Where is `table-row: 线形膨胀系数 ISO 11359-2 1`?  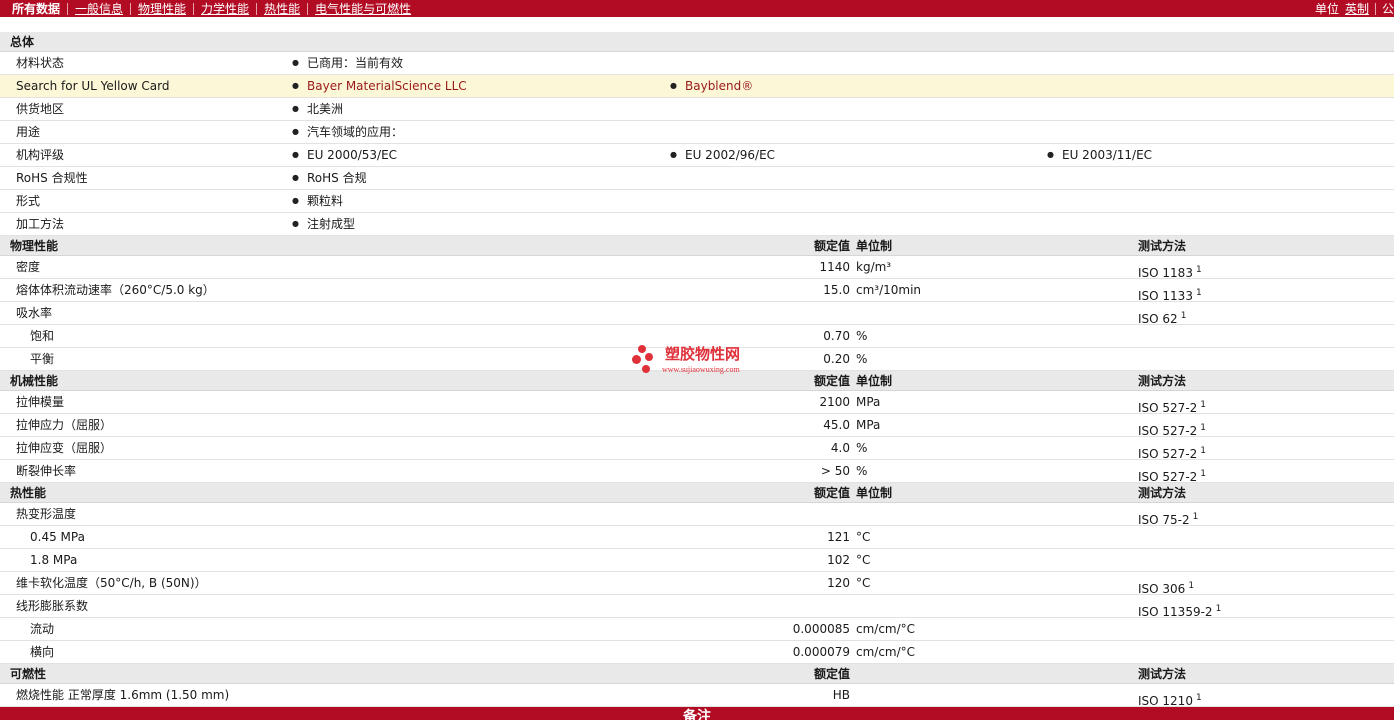 table-row: 线形膨胀系数 ISO 11359-2 1 is located at coordinates (697, 607).